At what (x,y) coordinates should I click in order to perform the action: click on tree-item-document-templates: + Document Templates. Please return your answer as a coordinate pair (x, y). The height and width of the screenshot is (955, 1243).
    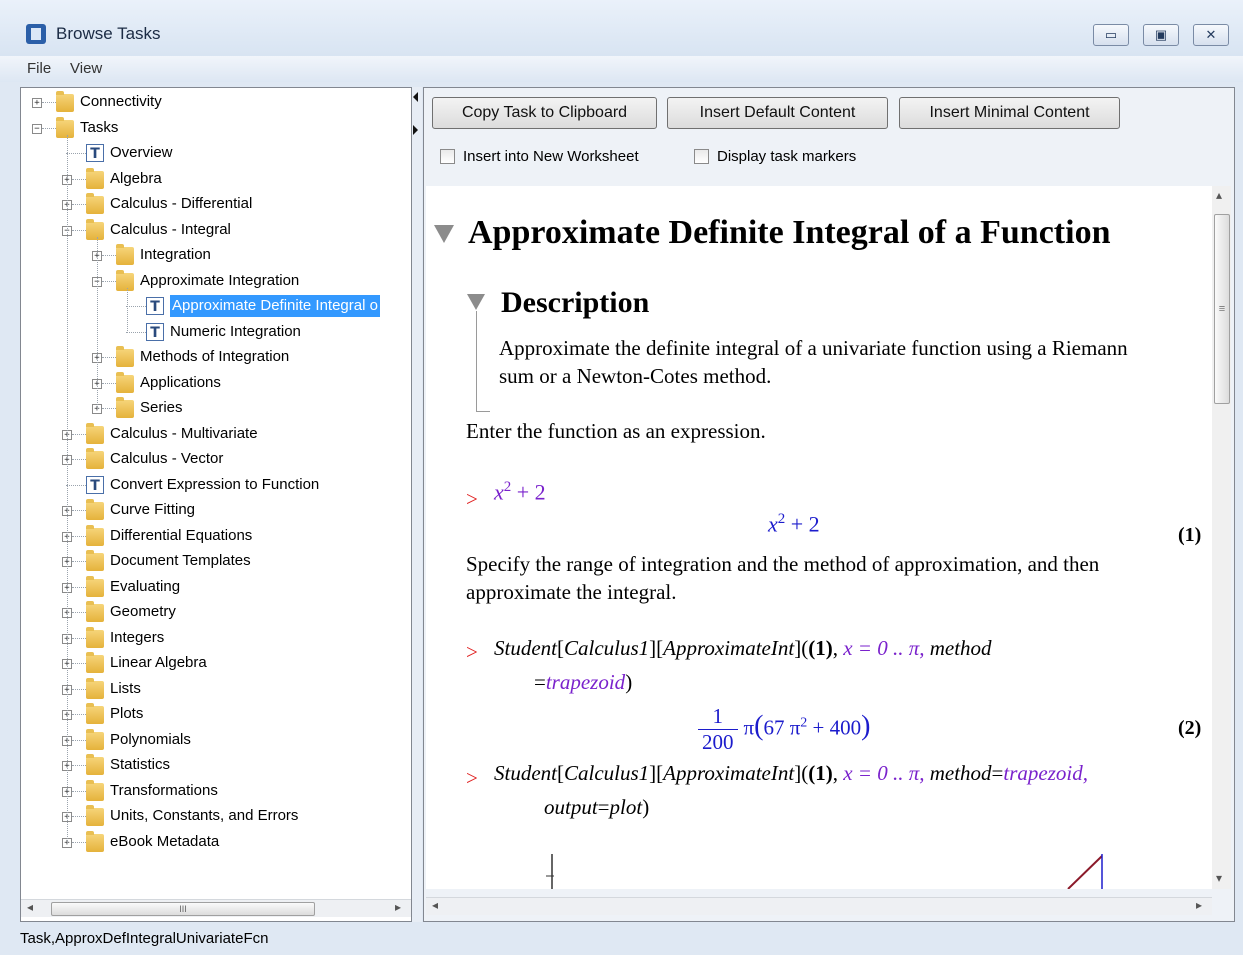
    Looking at the image, I should click on (216, 562).